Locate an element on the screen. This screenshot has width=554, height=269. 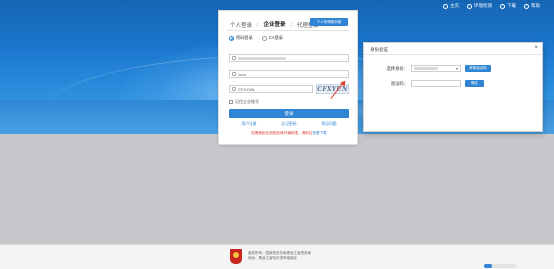
nav-download-label: 下载 is located at coordinates (511, 5).